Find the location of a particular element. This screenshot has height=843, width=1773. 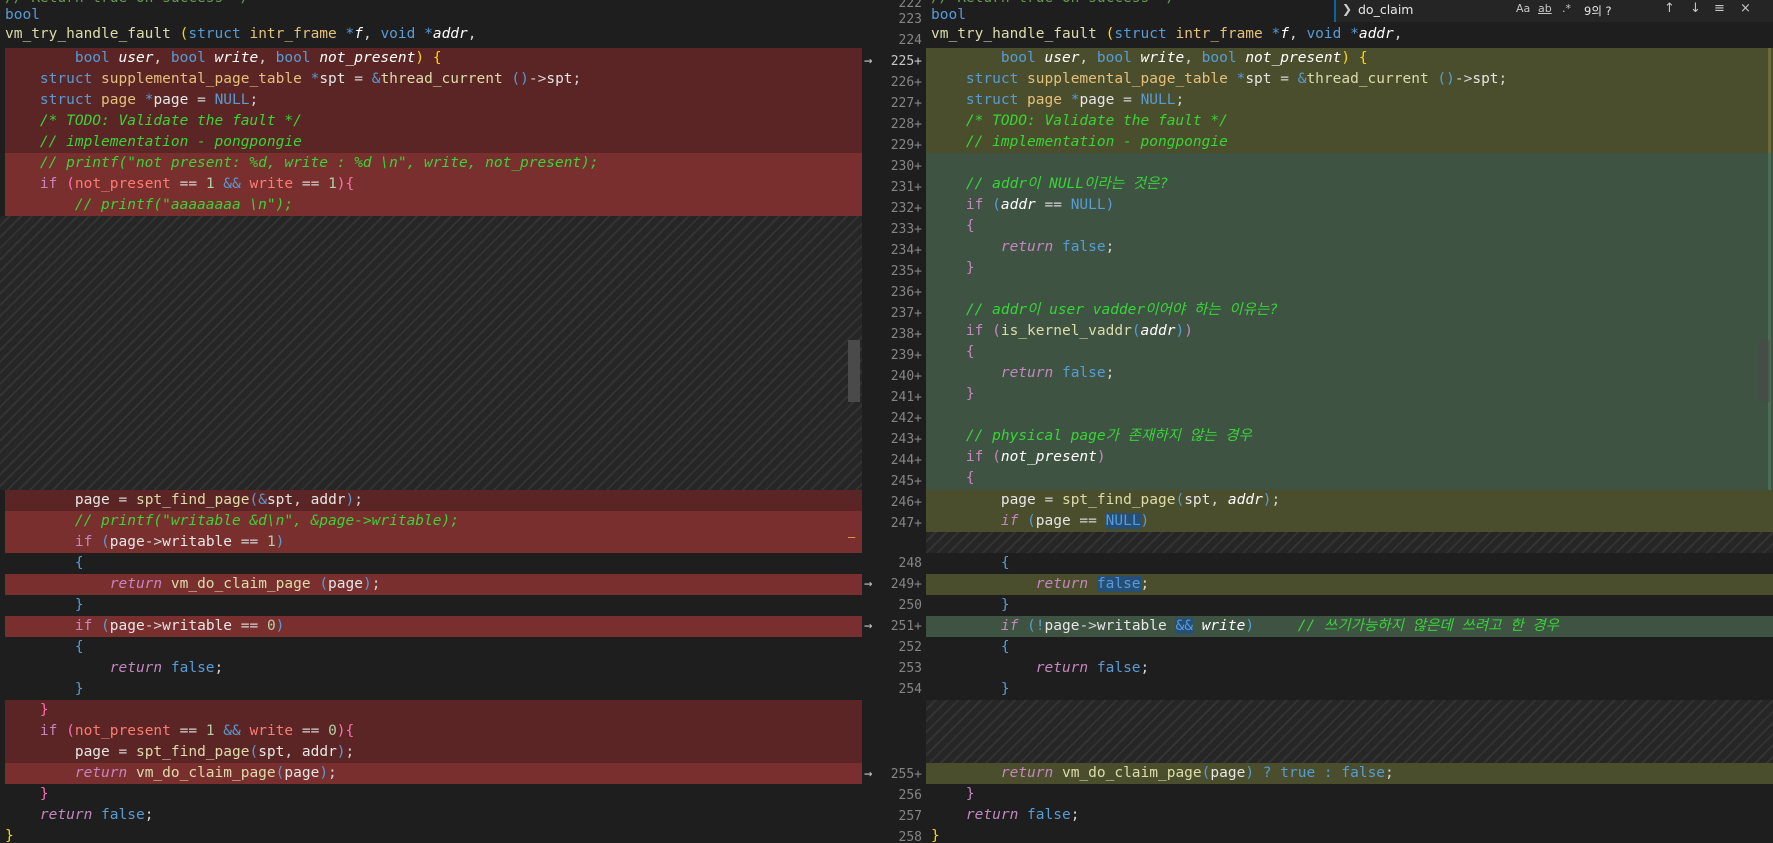

code-line: return vm_do_claim_page (page); is located at coordinates (433, 584).